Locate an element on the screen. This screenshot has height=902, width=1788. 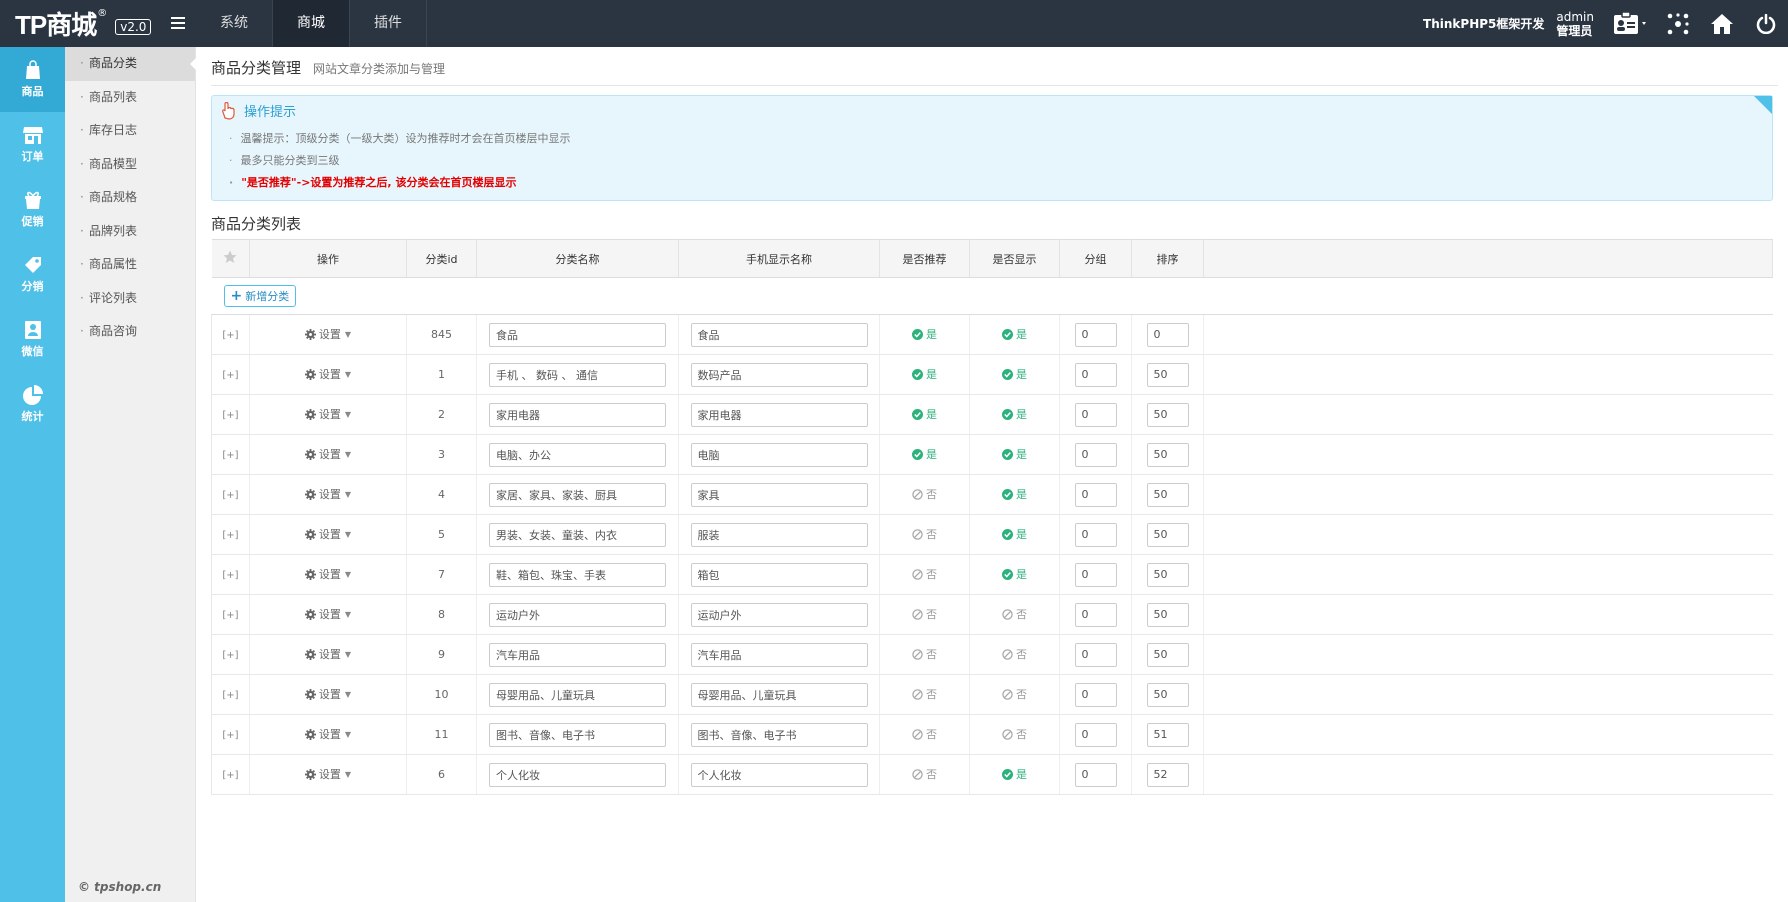
logo: TP商城 ® v2.0 is located at coordinates (83, 23).